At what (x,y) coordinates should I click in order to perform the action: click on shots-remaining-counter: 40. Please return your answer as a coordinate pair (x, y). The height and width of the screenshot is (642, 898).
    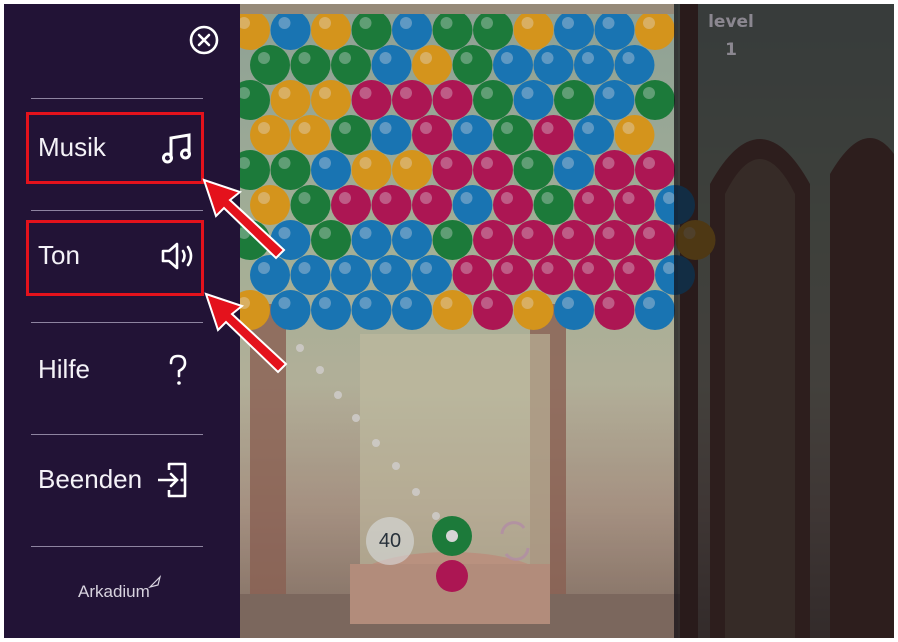
    Looking at the image, I should click on (390, 541).